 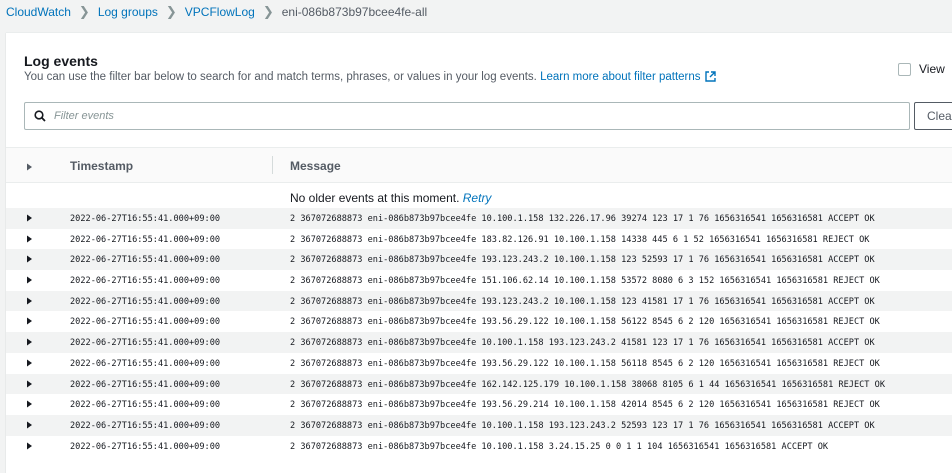 I want to click on column-divider, so click(x=272, y=165).